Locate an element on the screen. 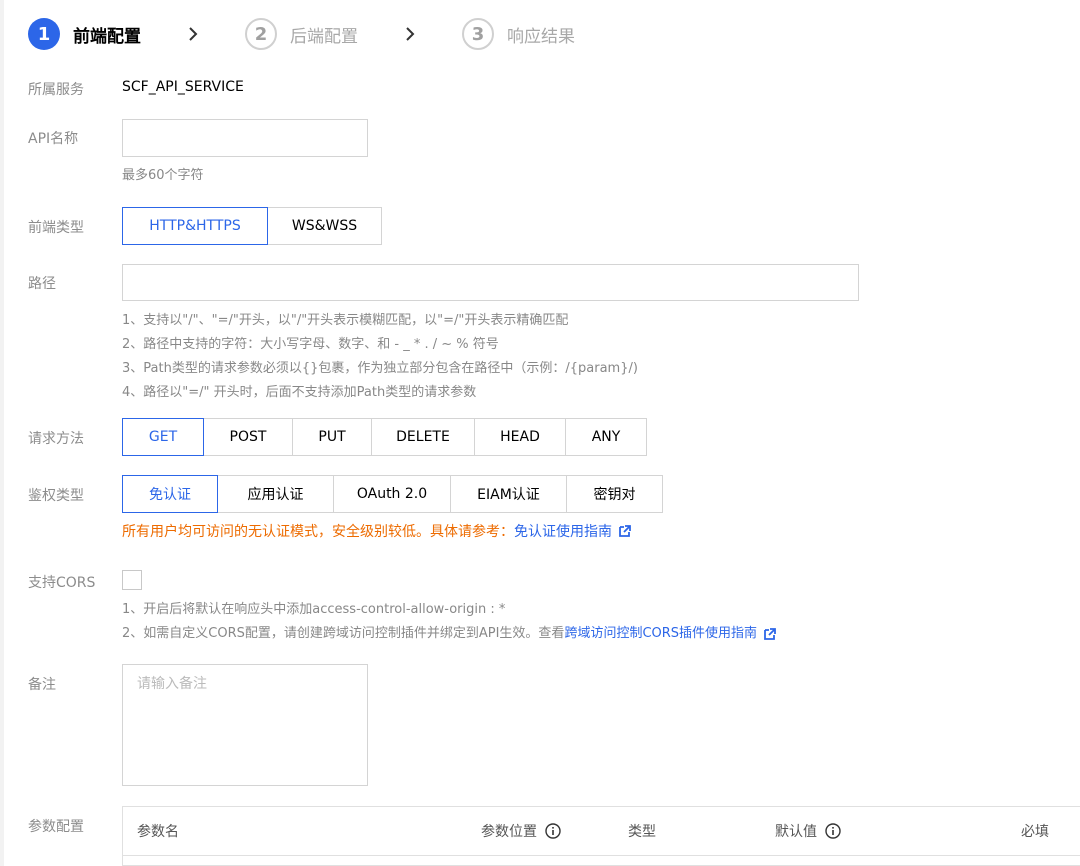 This screenshot has height=866, width=1080. api-name-hint: 最多60个字符 is located at coordinates (163, 175).